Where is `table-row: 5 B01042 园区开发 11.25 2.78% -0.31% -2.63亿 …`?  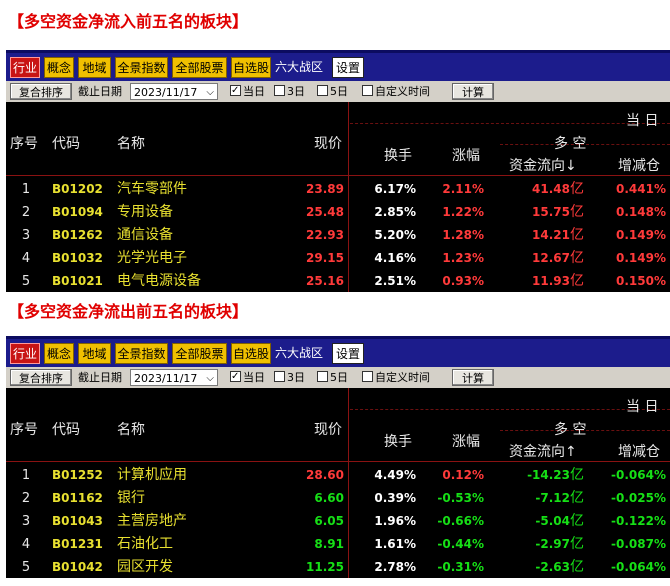 table-row: 5 B01042 园区开发 11.25 2.78% -0.31% -2.63亿 … is located at coordinates (338, 567).